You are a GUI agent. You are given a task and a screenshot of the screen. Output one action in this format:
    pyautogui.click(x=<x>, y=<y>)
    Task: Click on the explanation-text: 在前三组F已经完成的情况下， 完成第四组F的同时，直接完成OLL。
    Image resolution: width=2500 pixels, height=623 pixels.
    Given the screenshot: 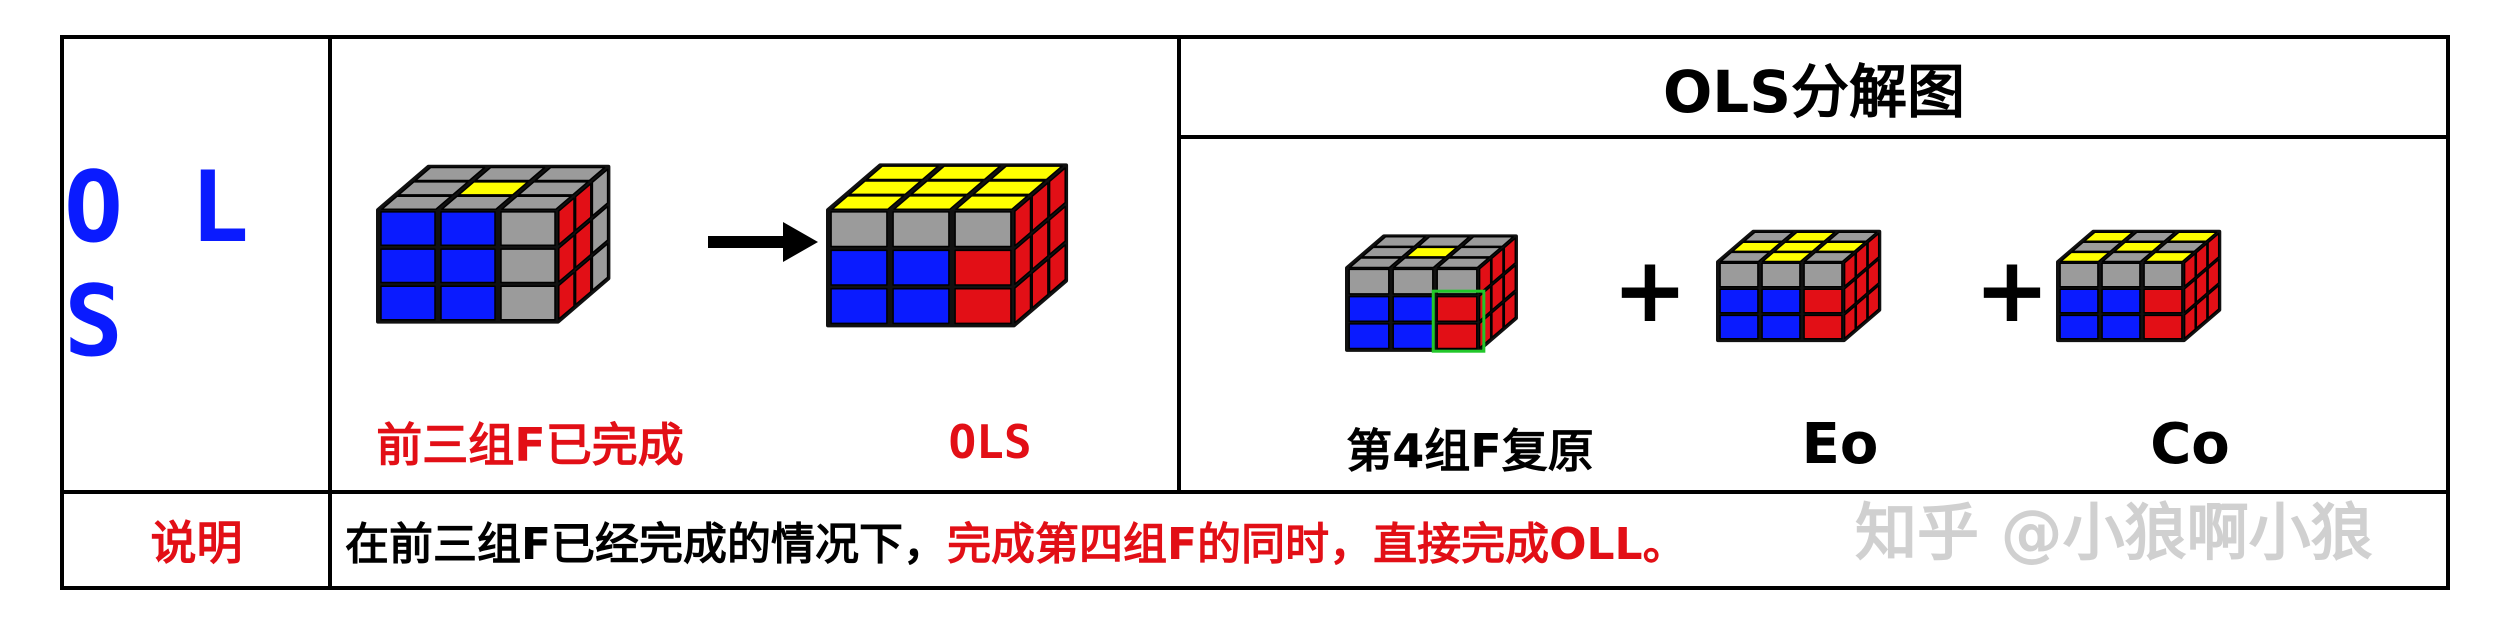 What is the action you would take?
    pyautogui.click(x=1016, y=540)
    